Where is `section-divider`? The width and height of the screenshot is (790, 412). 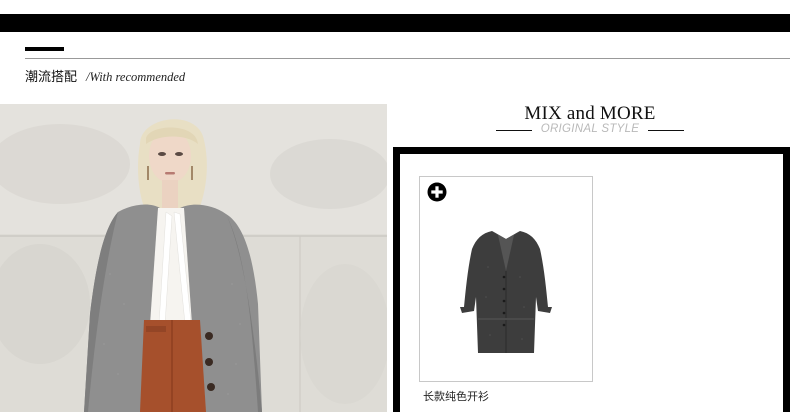
section-divider is located at coordinates (407, 58).